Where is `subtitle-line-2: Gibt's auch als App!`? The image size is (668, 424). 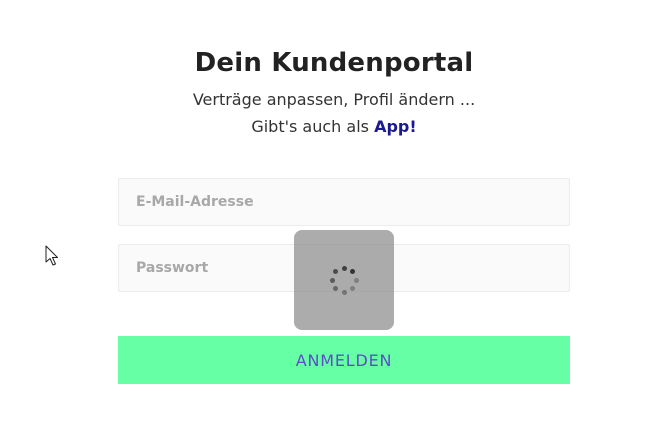 subtitle-line-2: Gibt's auch als App! is located at coordinates (334, 126).